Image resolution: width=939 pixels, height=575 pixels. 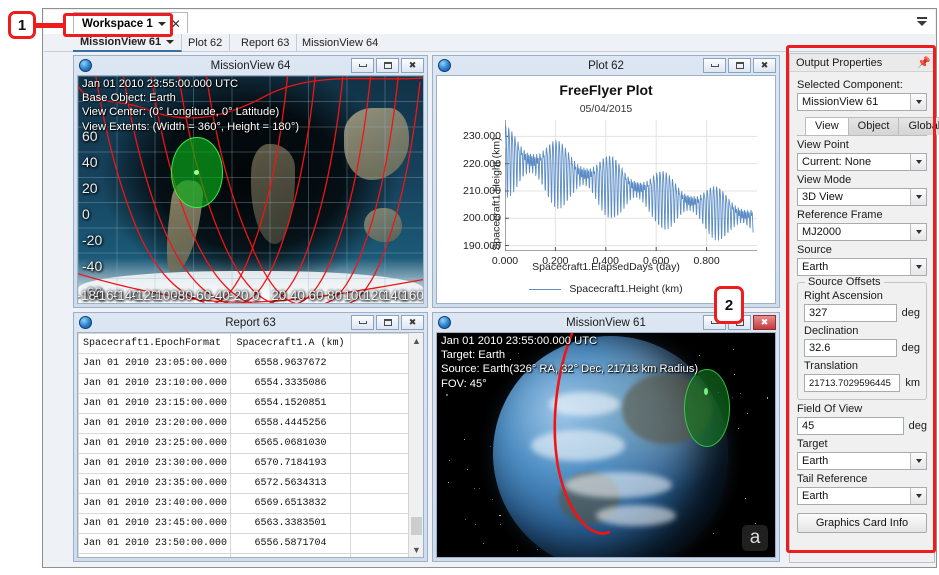 I want to click on declination-input: 32.6, so click(x=850, y=348).